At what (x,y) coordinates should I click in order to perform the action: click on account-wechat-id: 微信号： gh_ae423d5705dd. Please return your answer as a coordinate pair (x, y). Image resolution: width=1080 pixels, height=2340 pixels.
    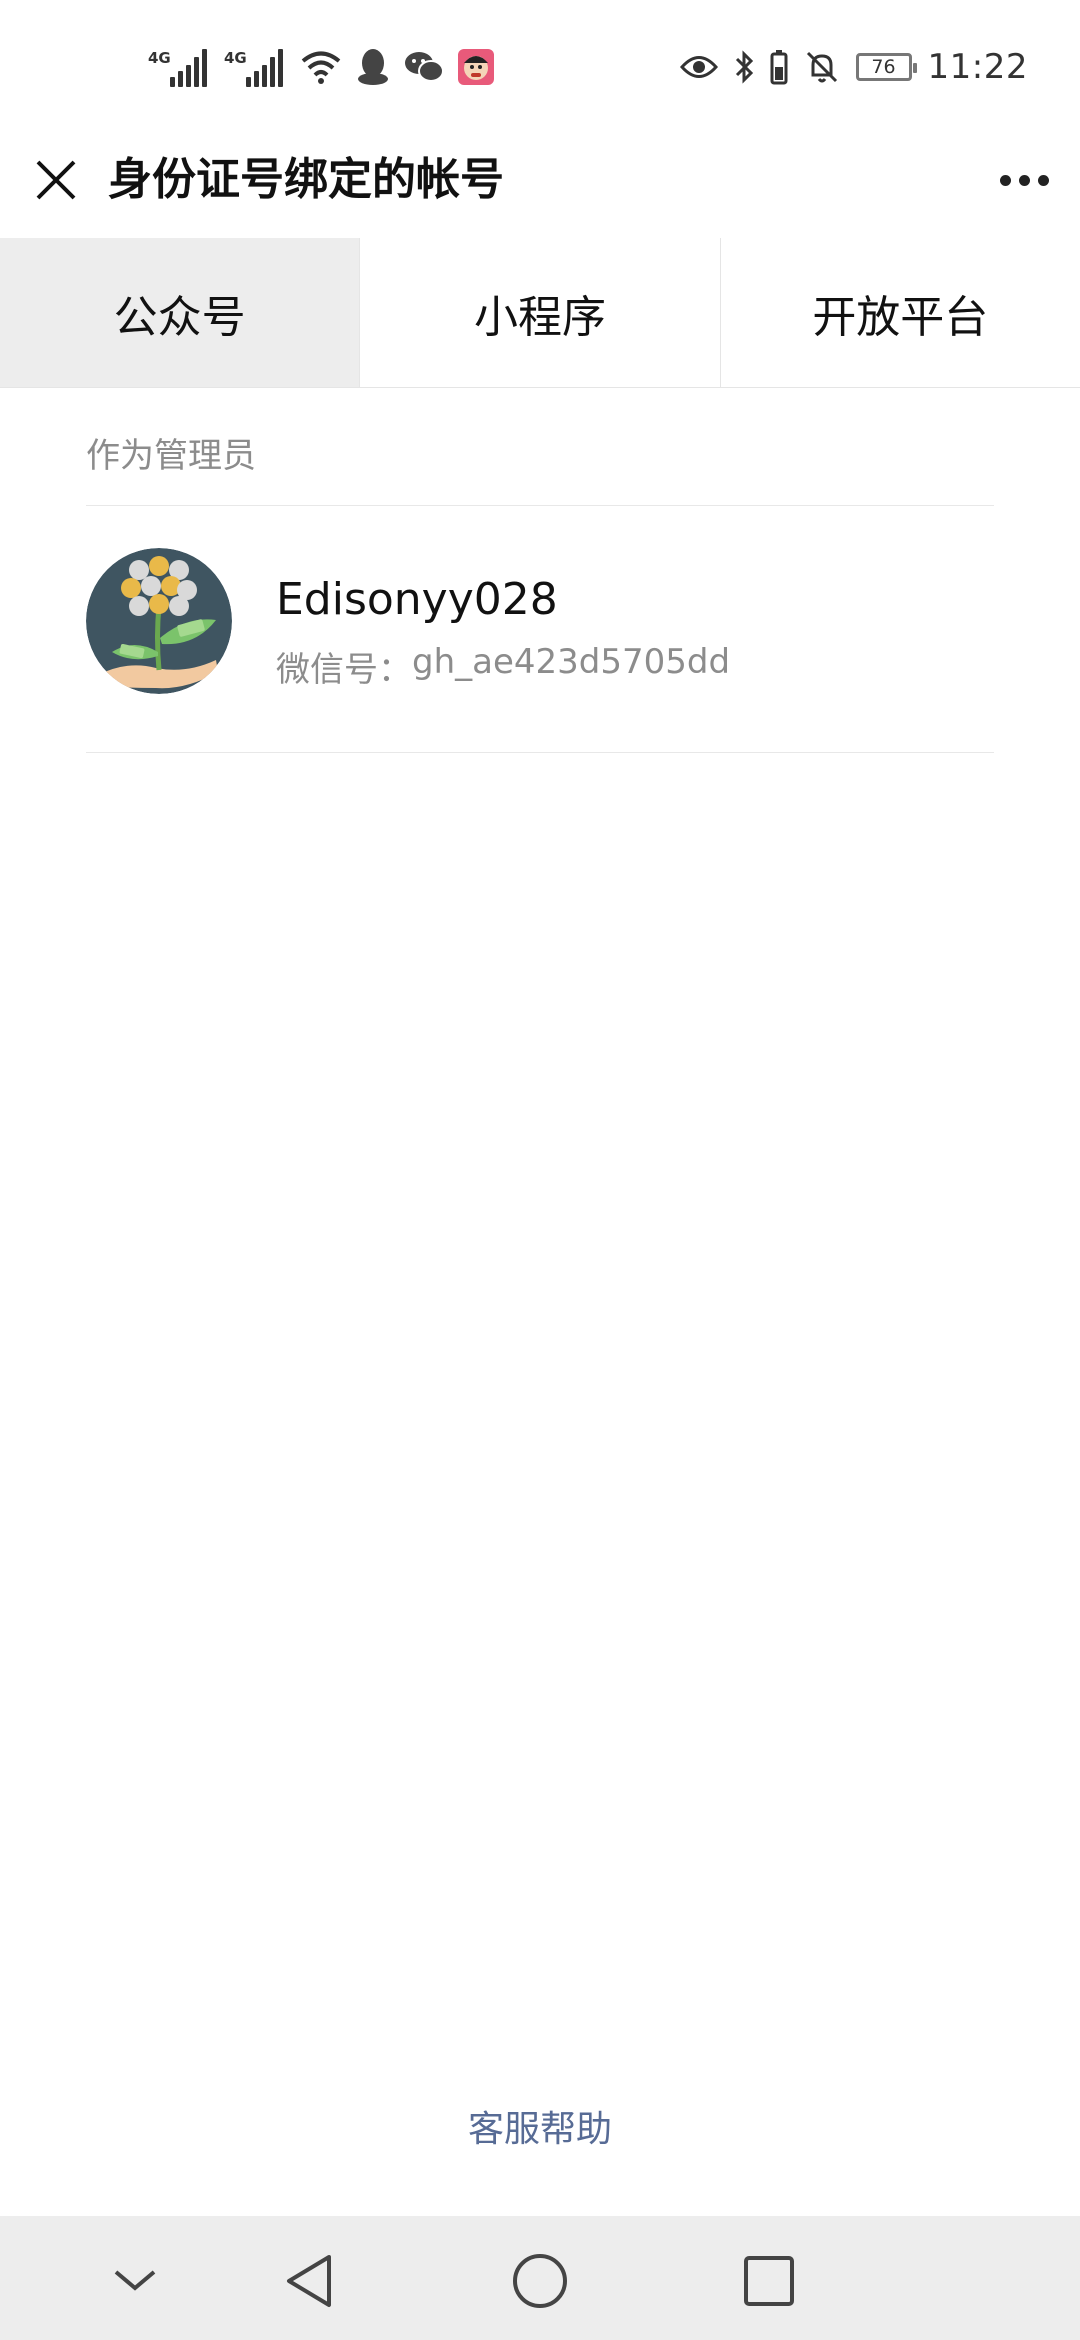
    Looking at the image, I should click on (503, 666).